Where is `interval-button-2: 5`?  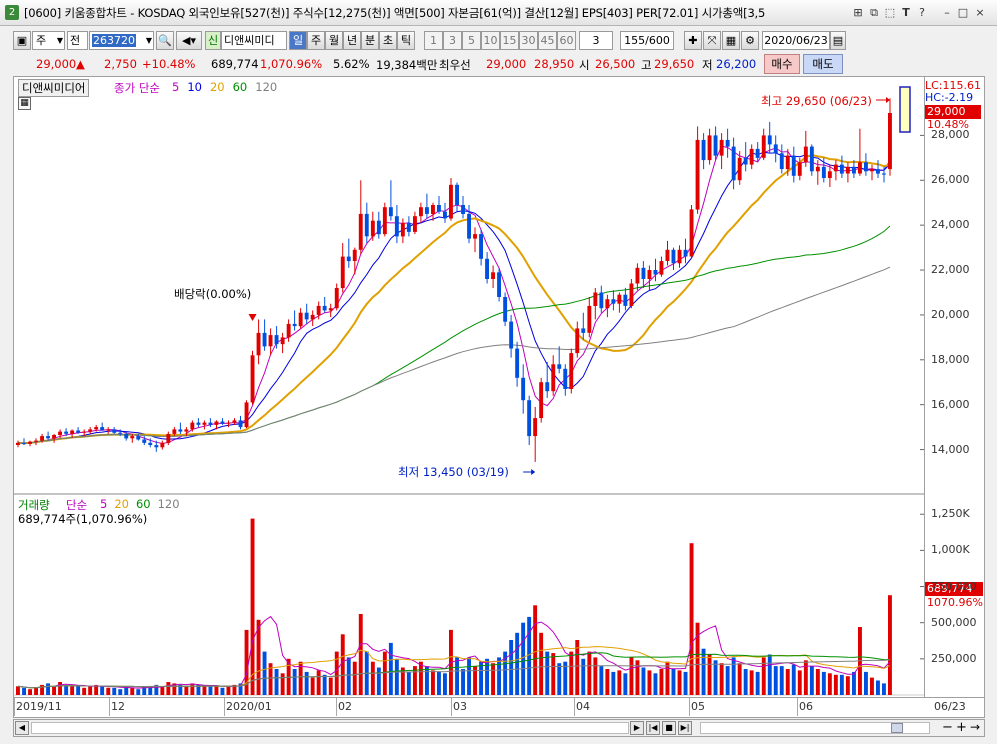
interval-button-2: 5 is located at coordinates (471, 40).